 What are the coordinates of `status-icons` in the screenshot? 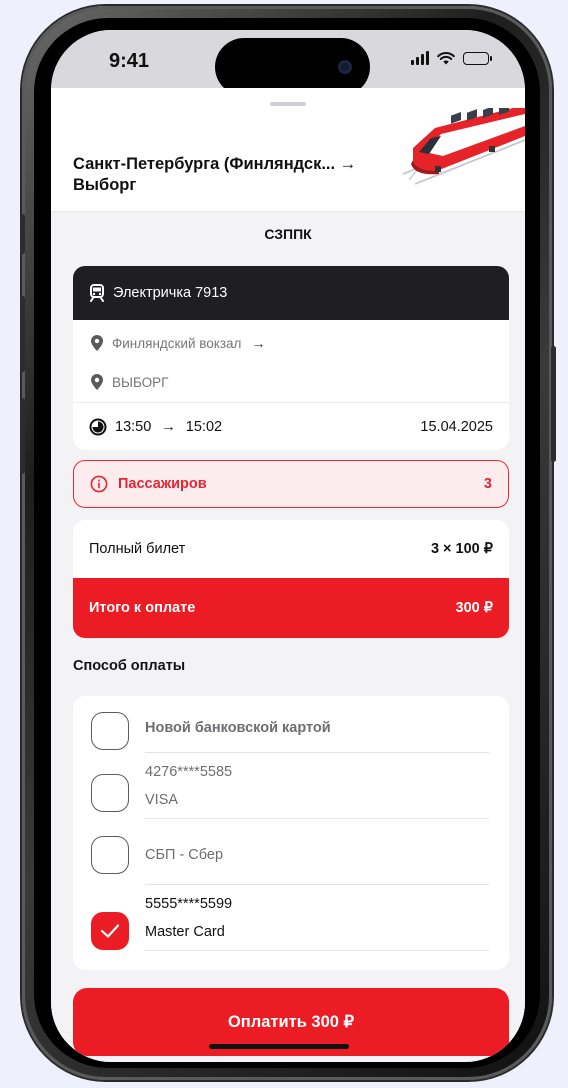 It's located at (451, 58).